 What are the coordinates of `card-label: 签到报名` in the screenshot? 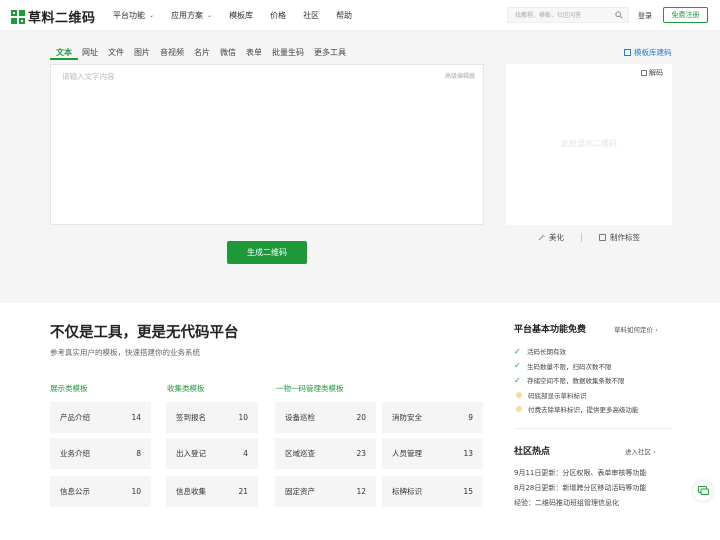 It's located at (191, 417).